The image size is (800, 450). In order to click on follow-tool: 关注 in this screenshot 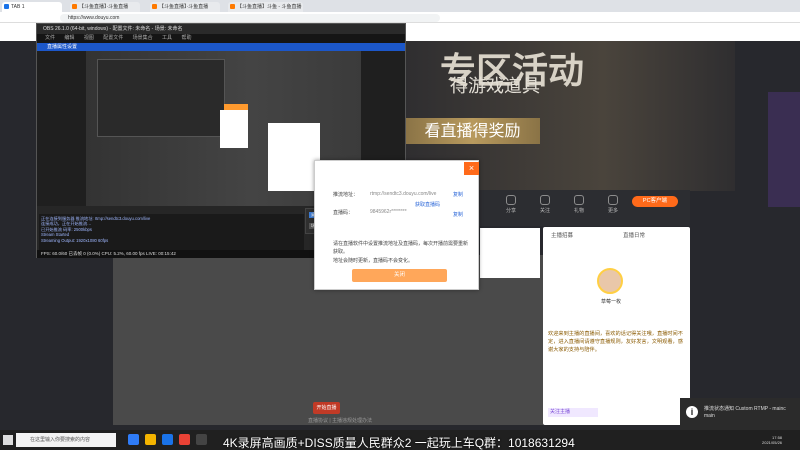, I will do `click(545, 204)`.